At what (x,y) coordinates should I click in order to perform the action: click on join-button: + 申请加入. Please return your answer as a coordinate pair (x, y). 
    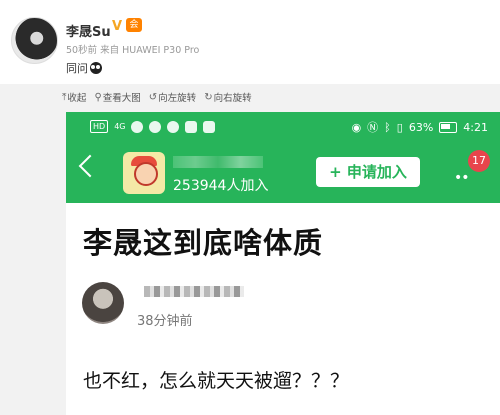
    Looking at the image, I should click on (368, 172).